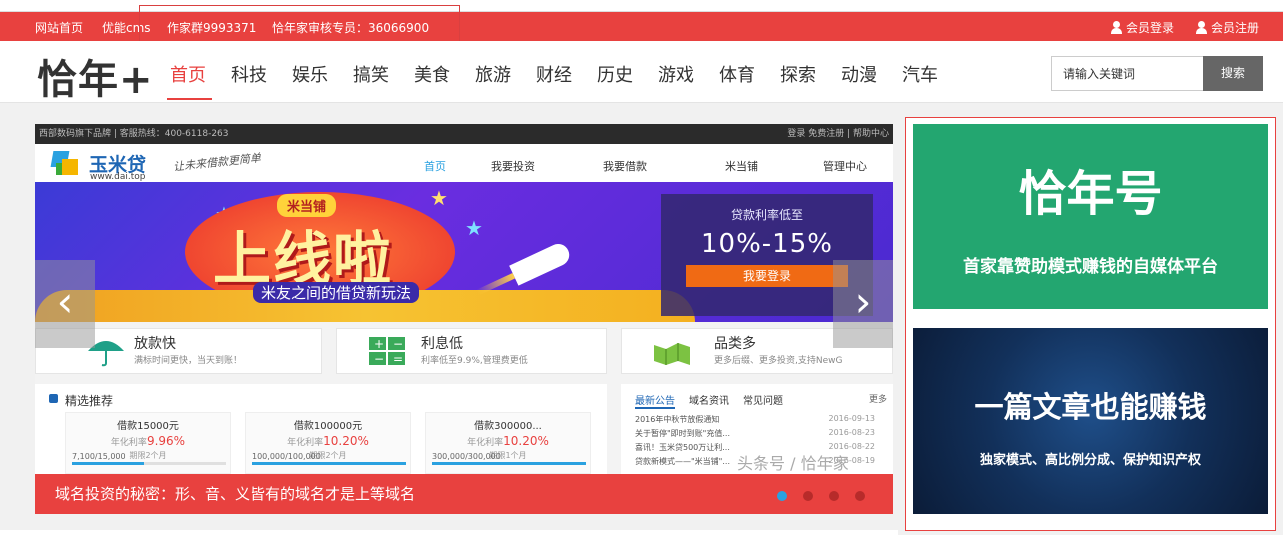 The width and height of the screenshot is (1283, 535). What do you see at coordinates (655, 400) in the screenshot?
I see `news-tab: 最新公告` at bounding box center [655, 400].